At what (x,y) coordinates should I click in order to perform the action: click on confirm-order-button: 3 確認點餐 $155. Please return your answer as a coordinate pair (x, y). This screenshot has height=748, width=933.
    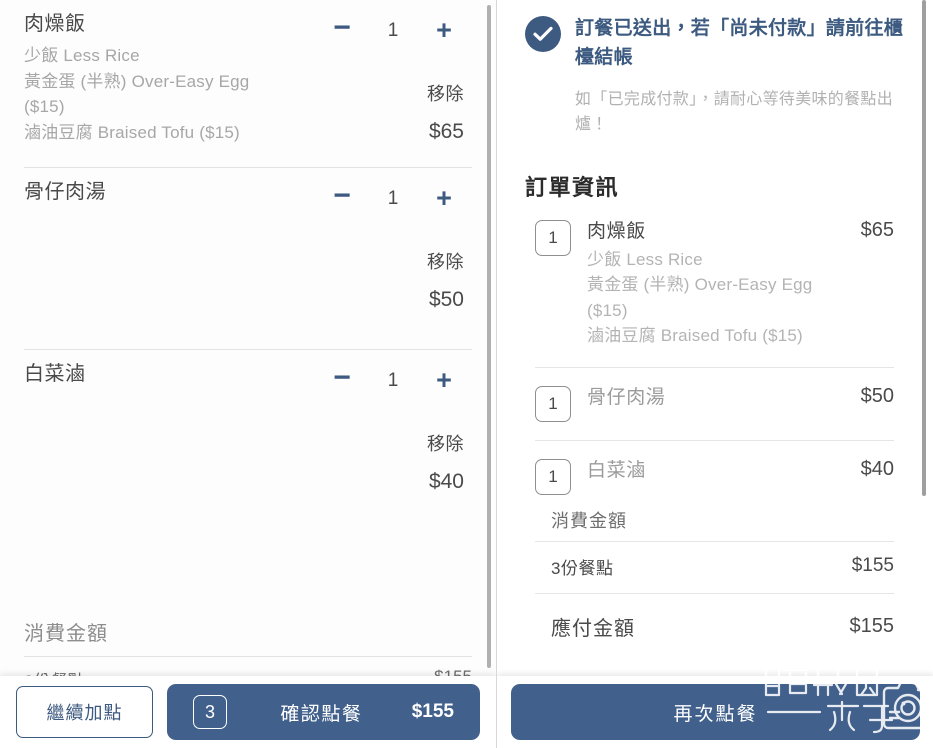
    Looking at the image, I should click on (323, 712).